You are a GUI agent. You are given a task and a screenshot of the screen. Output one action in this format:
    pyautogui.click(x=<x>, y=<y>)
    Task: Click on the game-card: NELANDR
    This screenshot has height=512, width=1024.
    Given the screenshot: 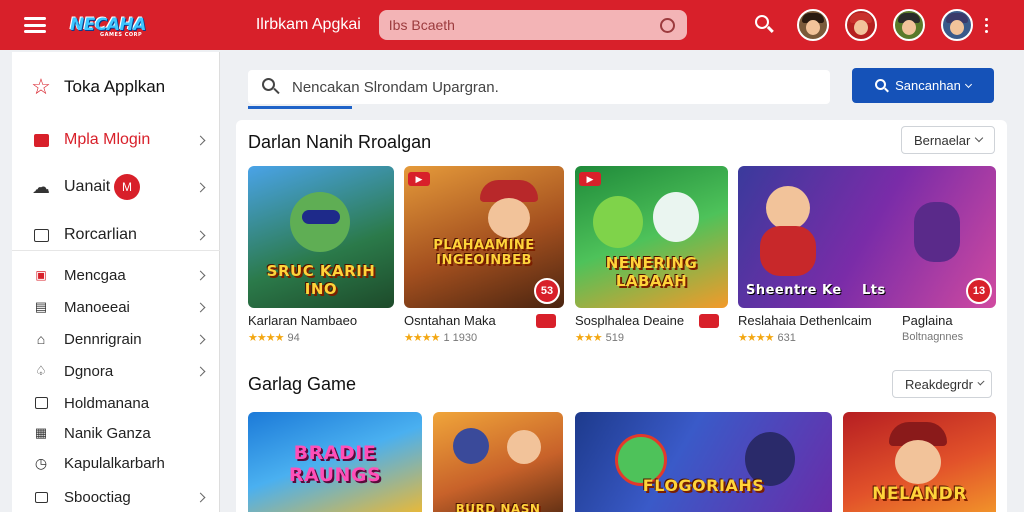 What is the action you would take?
    pyautogui.click(x=919, y=462)
    